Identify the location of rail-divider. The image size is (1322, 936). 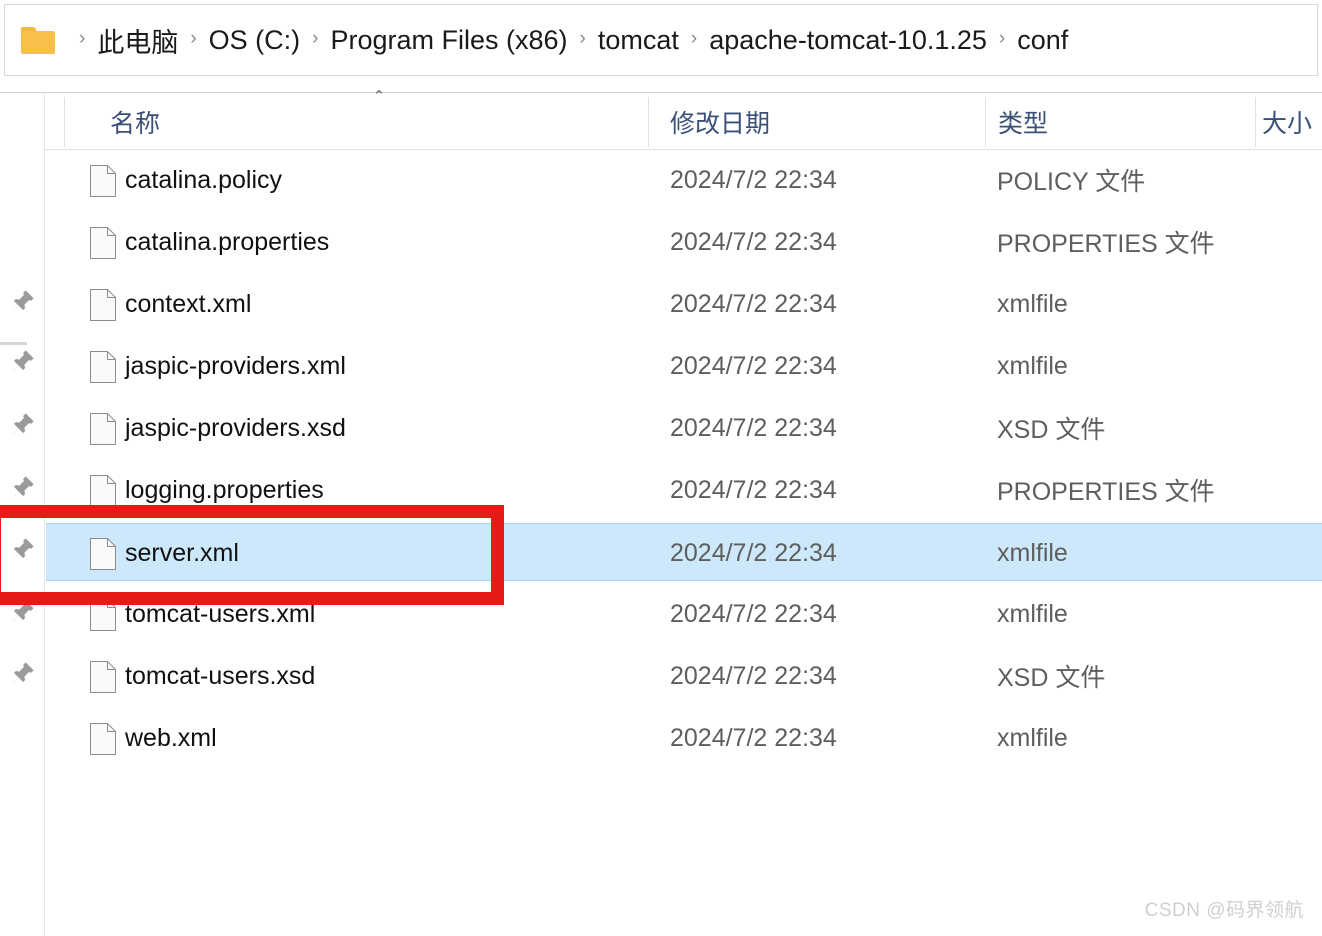
(13, 343).